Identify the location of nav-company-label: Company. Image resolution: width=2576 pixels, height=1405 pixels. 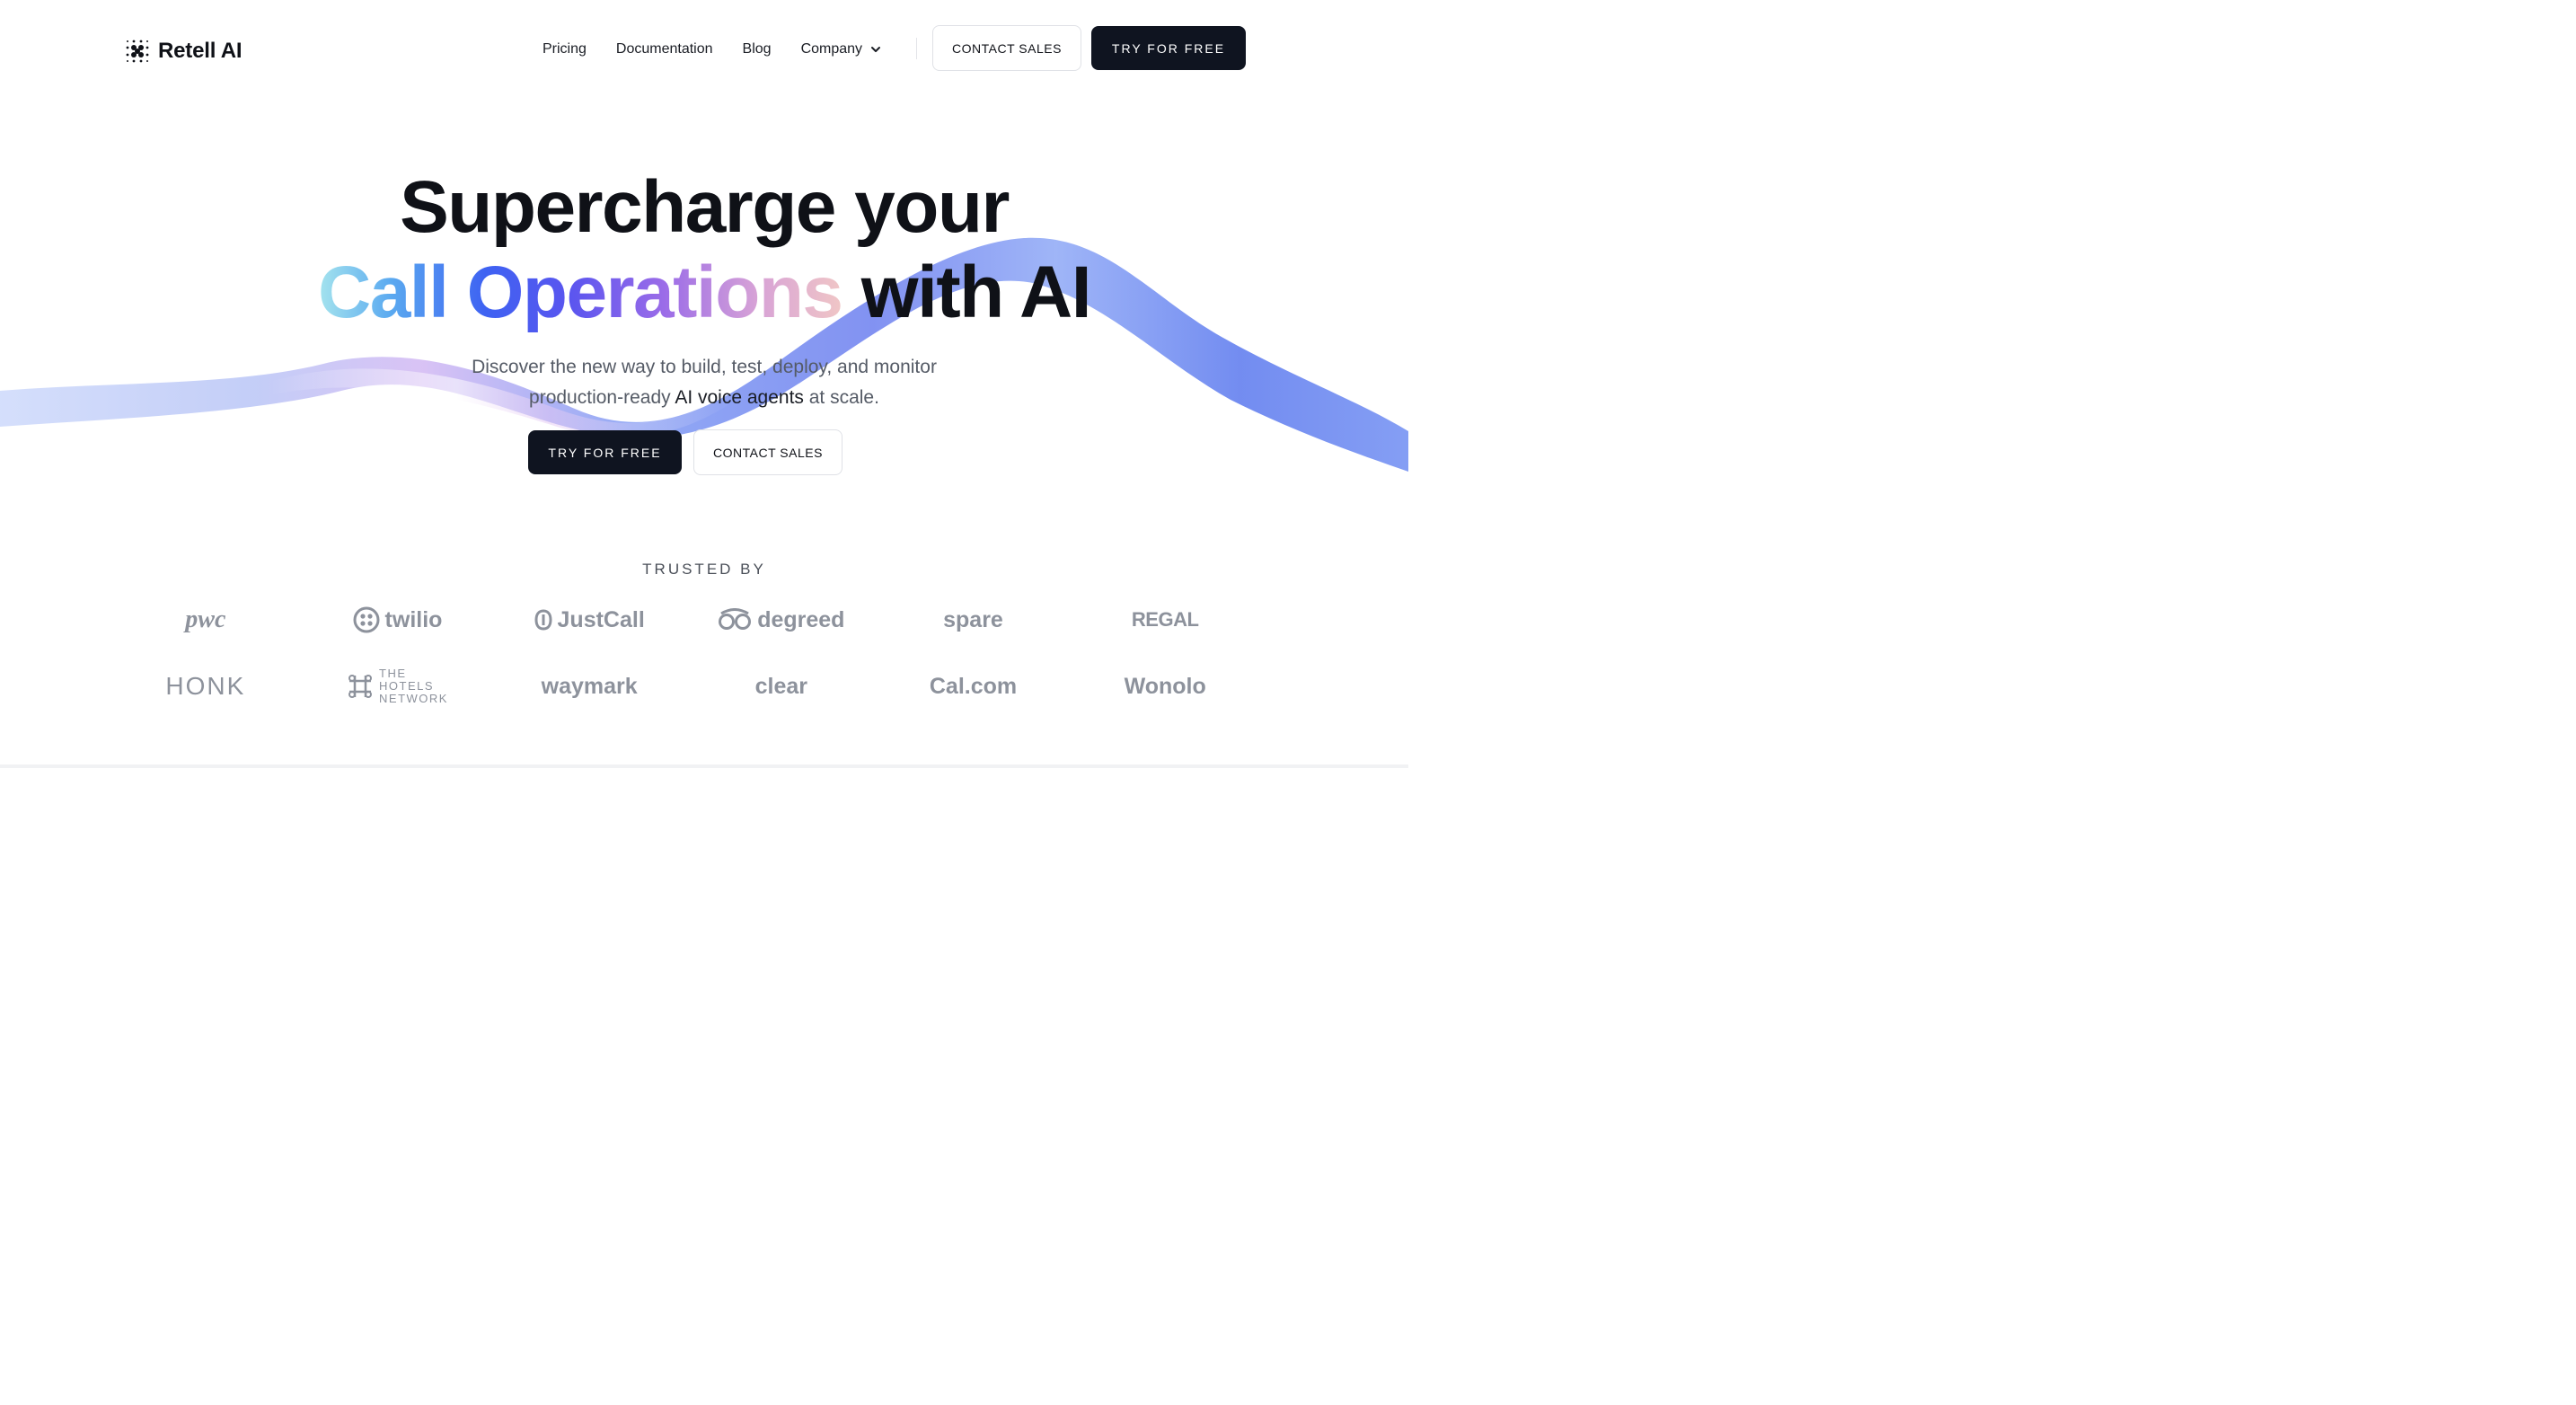
(831, 49).